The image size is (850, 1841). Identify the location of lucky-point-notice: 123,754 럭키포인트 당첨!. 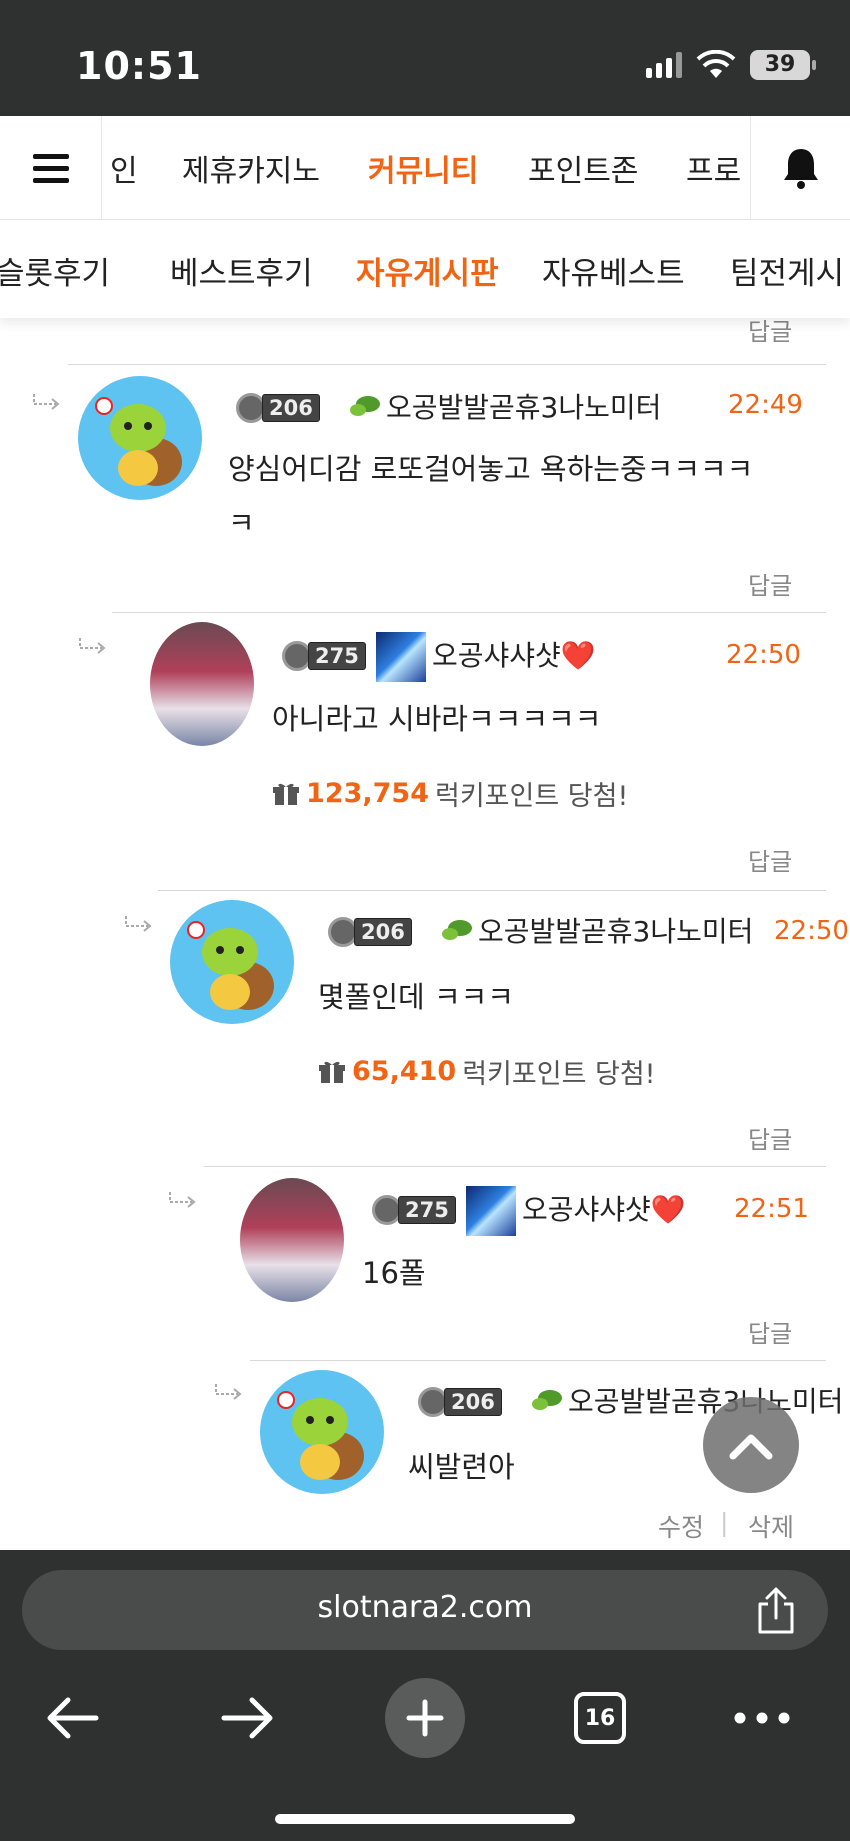
(450, 793).